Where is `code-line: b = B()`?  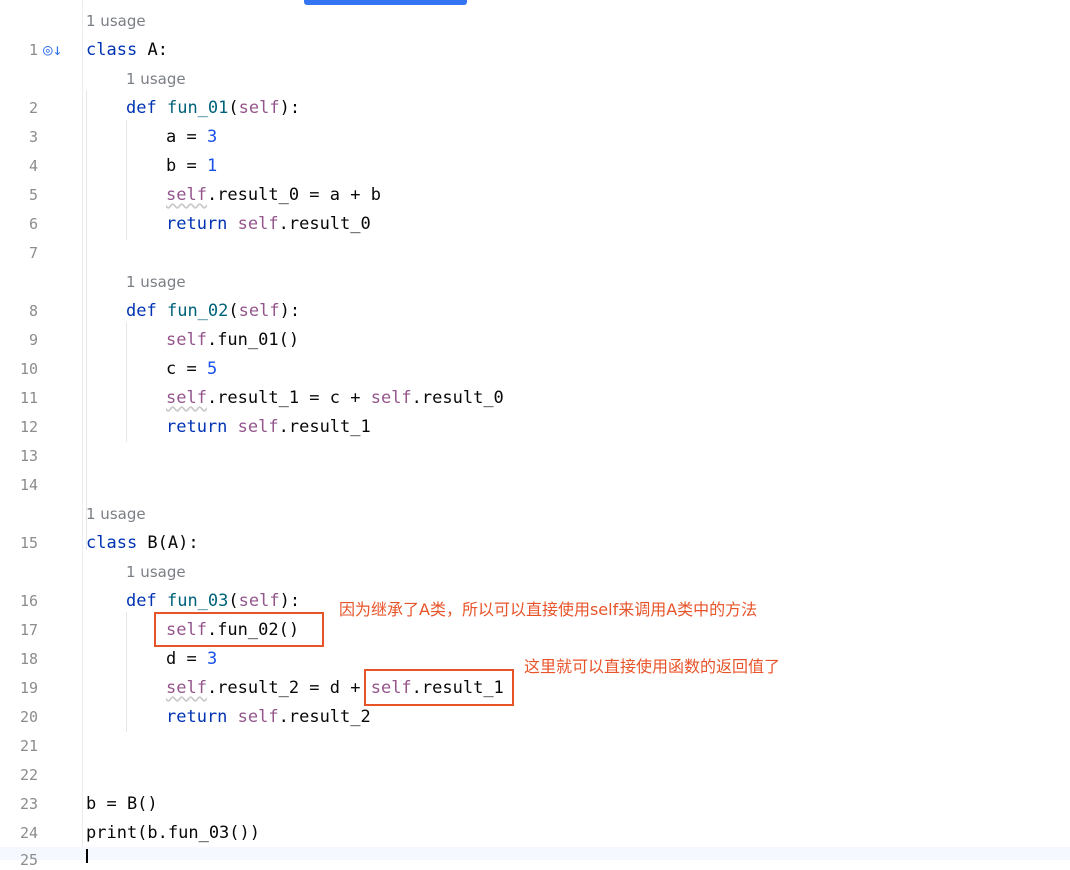 code-line: b = B() is located at coordinates (122, 804).